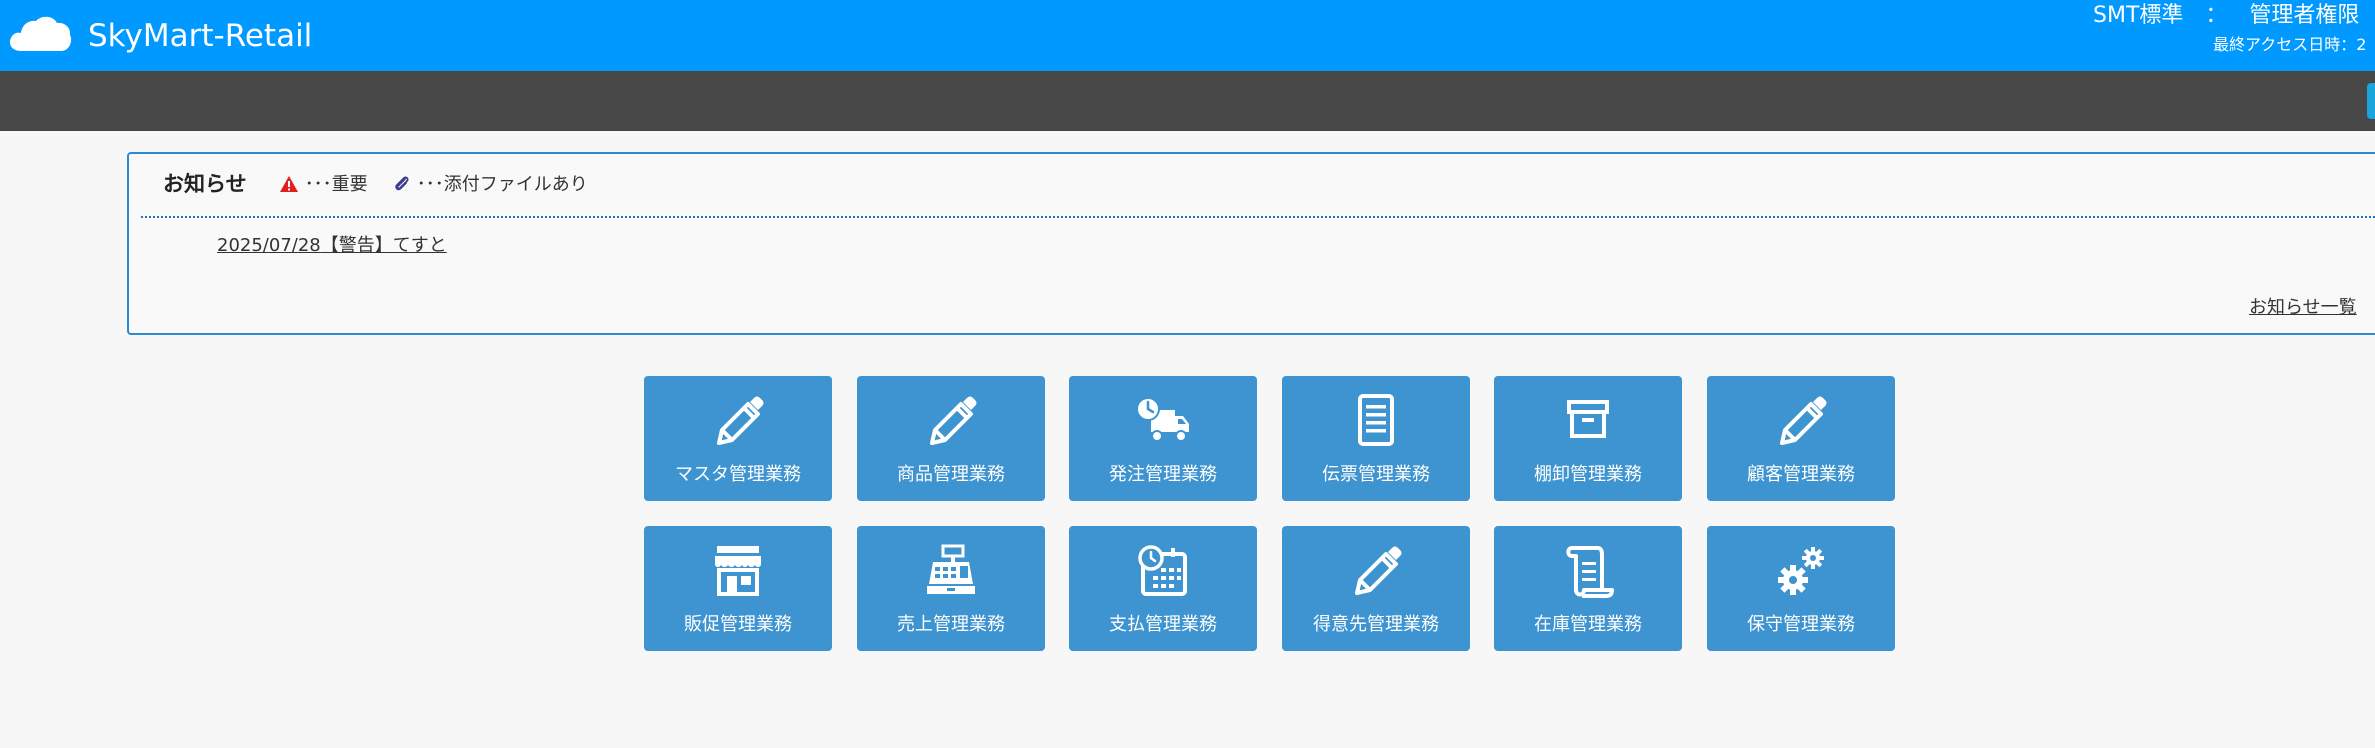  Describe the element at coordinates (1588, 419) in the screenshot. I see `archive-box-icon` at that location.